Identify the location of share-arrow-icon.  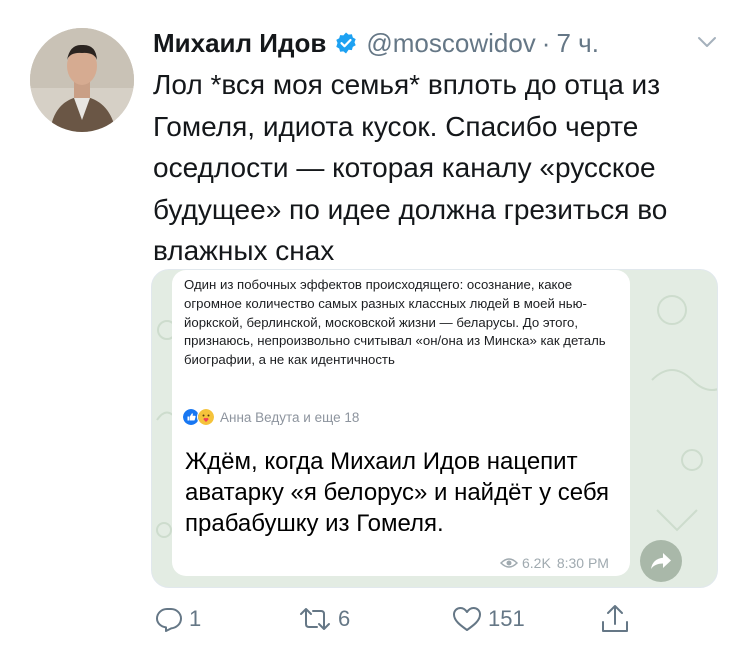
(661, 561).